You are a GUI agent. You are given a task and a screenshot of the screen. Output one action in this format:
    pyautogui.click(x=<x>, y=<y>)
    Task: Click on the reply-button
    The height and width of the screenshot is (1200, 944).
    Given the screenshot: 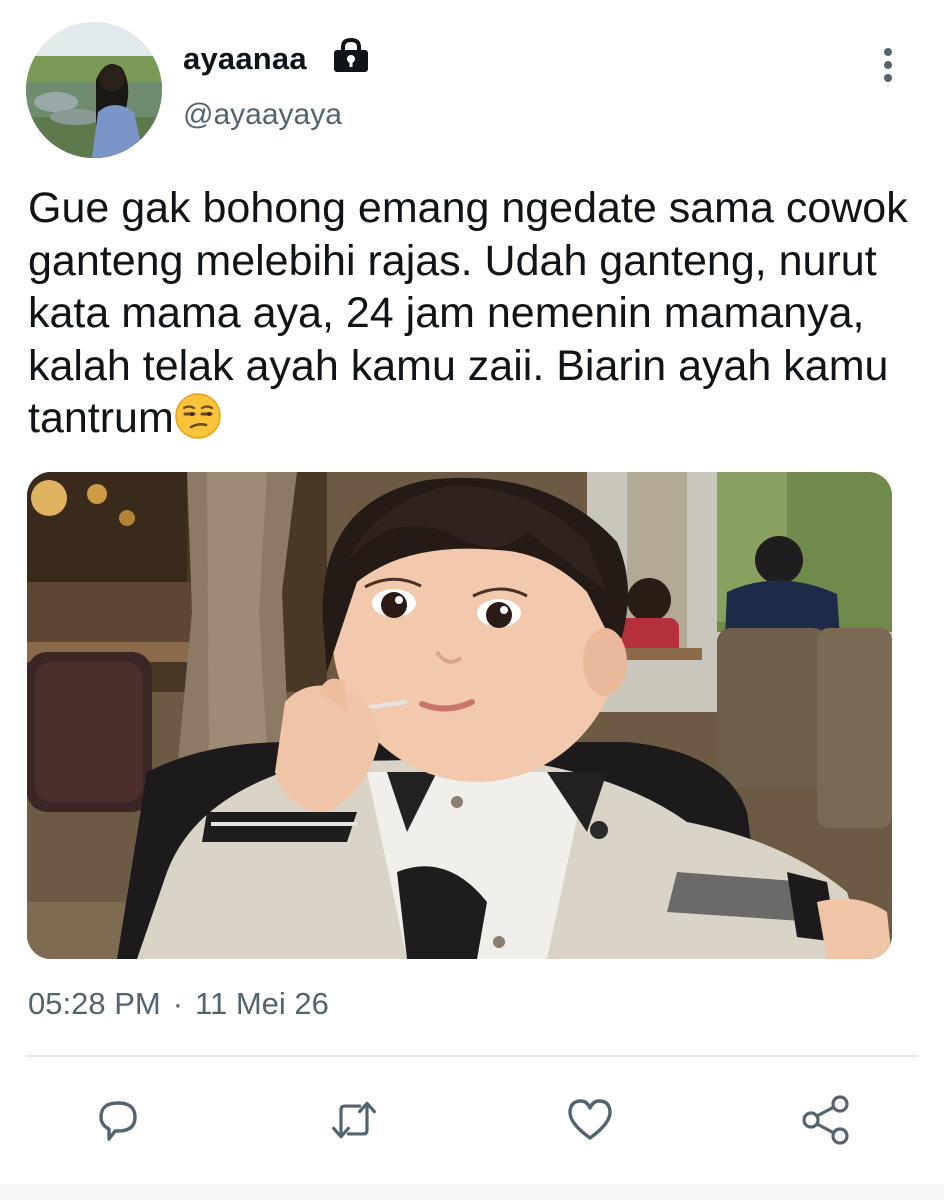 What is the action you would take?
    pyautogui.click(x=118, y=1120)
    